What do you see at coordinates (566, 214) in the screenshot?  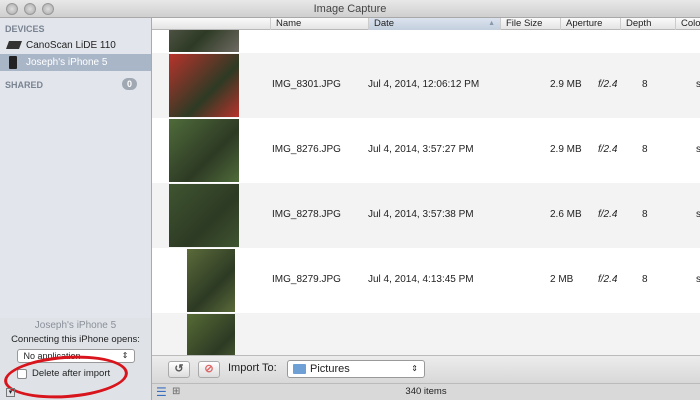 I see `cell-size: 2.6 MB` at bounding box center [566, 214].